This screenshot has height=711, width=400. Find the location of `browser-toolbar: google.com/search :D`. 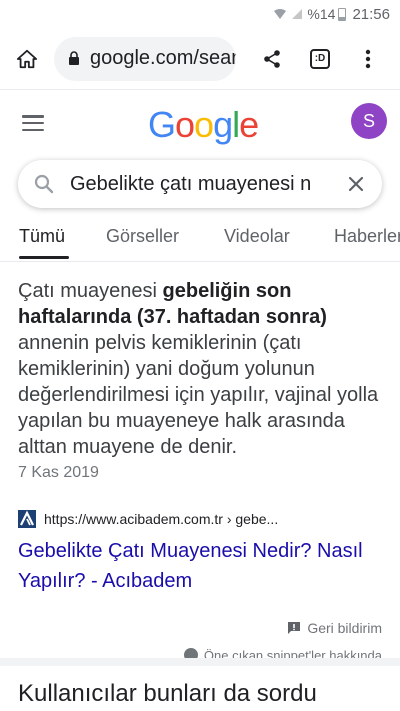

browser-toolbar: google.com/search :D is located at coordinates (200, 59).